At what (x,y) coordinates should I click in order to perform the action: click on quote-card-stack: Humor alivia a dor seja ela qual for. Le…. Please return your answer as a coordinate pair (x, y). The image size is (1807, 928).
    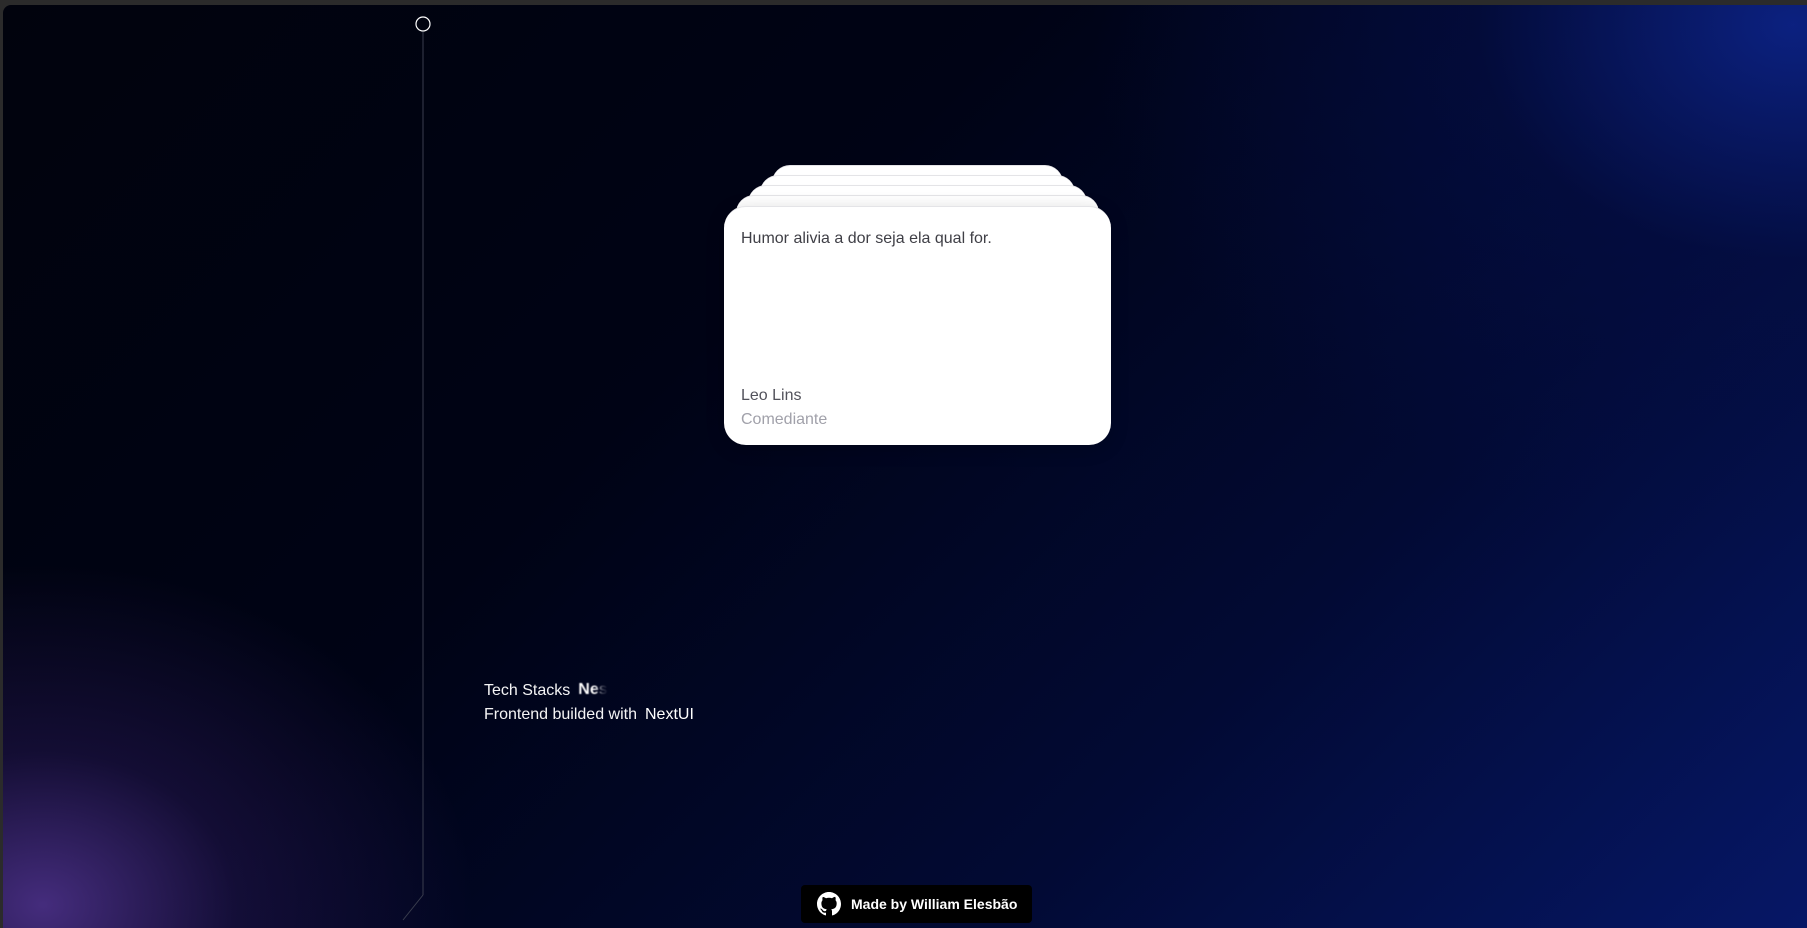
    Looking at the image, I should click on (917, 307).